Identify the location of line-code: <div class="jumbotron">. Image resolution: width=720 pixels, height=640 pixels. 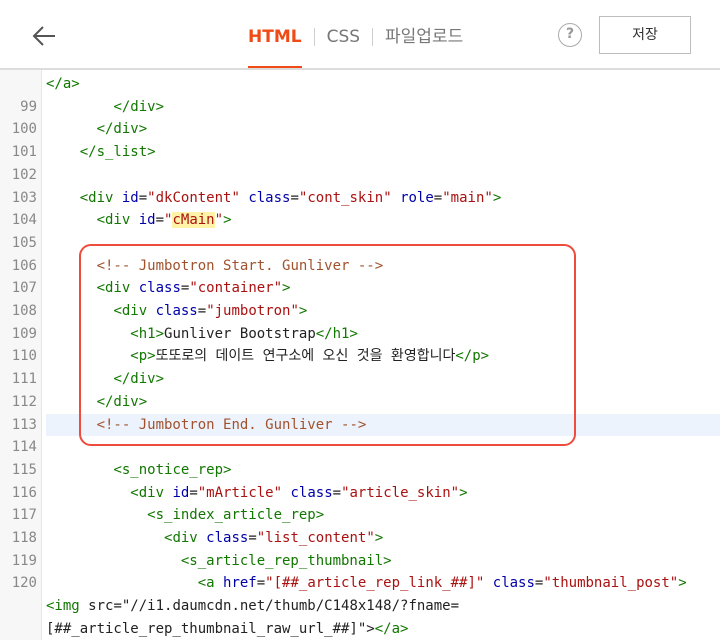
(210, 311).